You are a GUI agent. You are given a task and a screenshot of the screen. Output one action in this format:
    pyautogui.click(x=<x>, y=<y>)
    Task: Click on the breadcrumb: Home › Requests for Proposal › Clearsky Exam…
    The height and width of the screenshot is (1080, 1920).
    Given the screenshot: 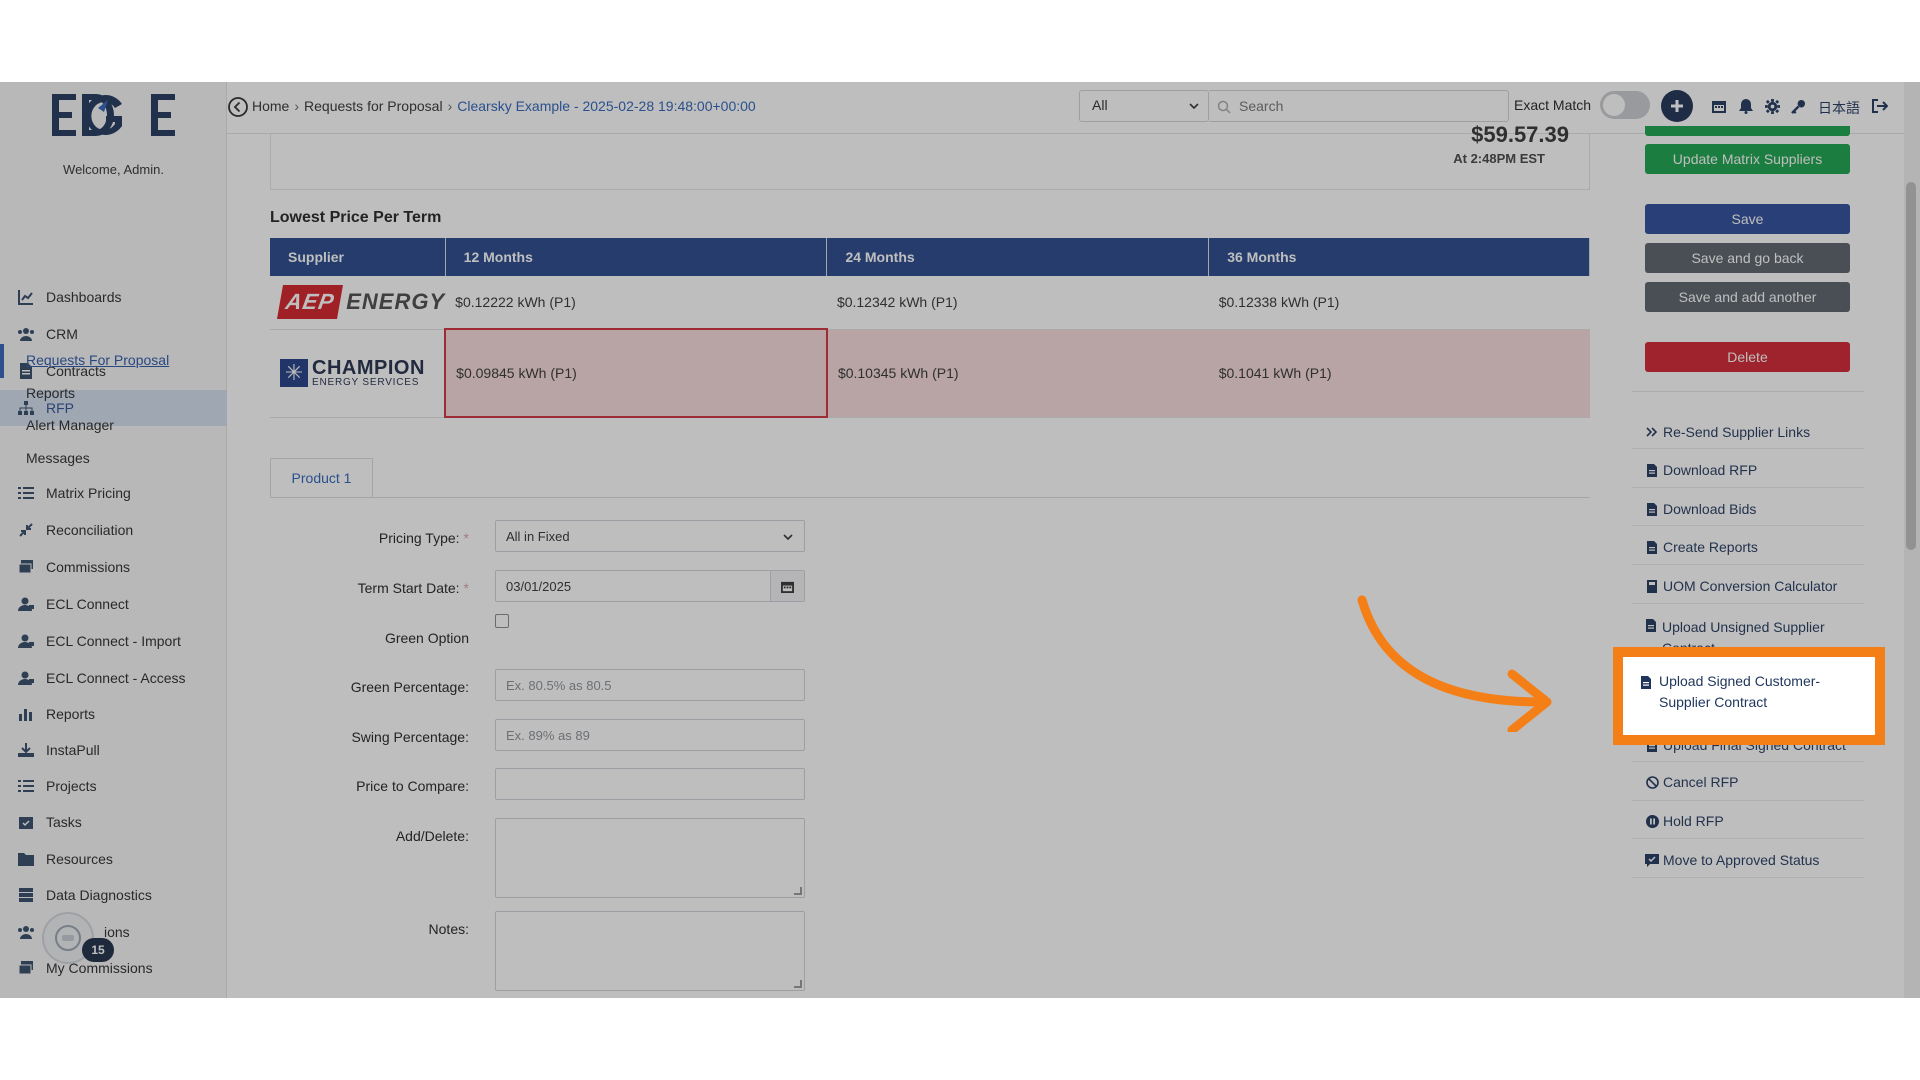 What is the action you would take?
    pyautogui.click(x=504, y=106)
    